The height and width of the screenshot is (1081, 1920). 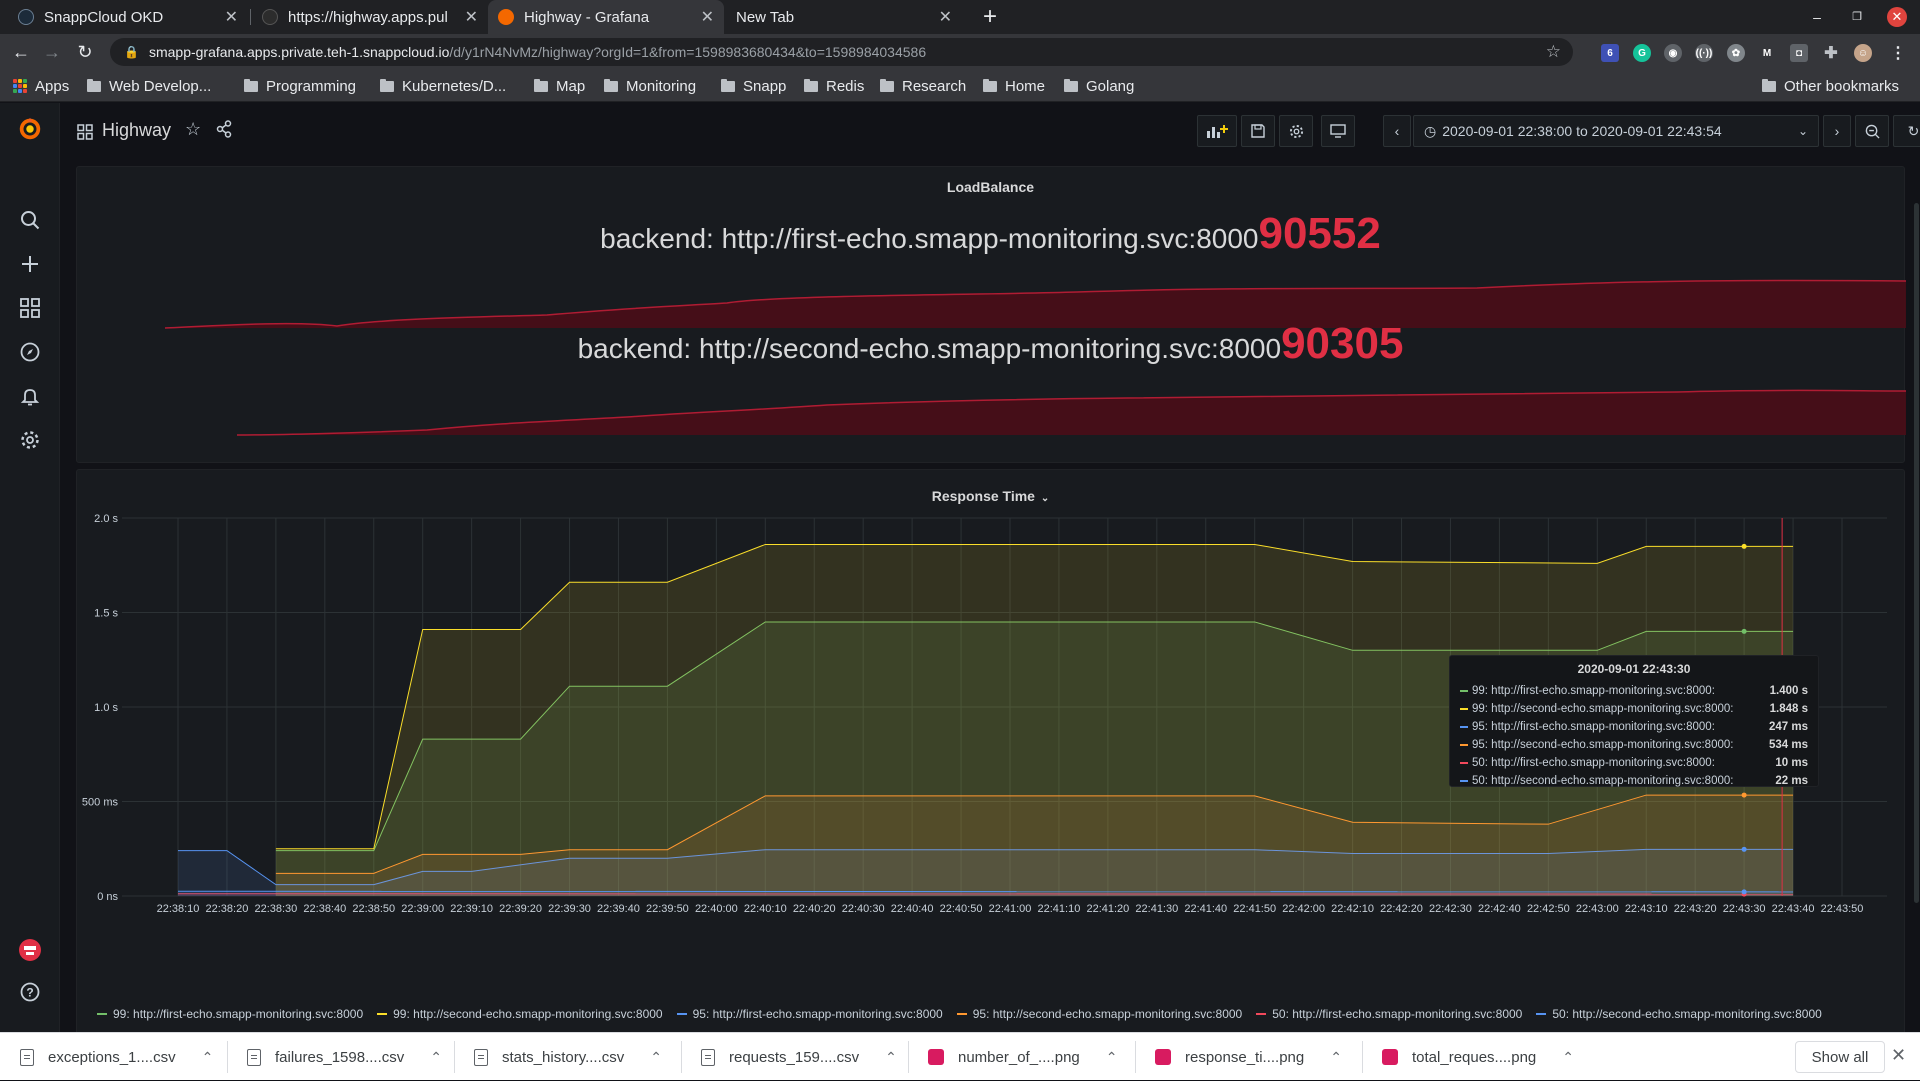 I want to click on zoom-out-button, so click(x=1872, y=131).